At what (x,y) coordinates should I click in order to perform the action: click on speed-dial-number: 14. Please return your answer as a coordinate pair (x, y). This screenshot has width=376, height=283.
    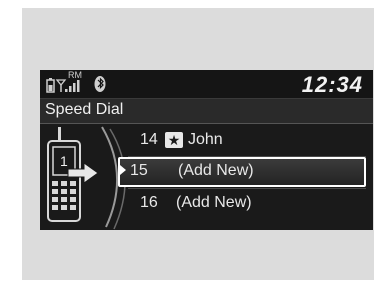
    Looking at the image, I should click on (149, 139).